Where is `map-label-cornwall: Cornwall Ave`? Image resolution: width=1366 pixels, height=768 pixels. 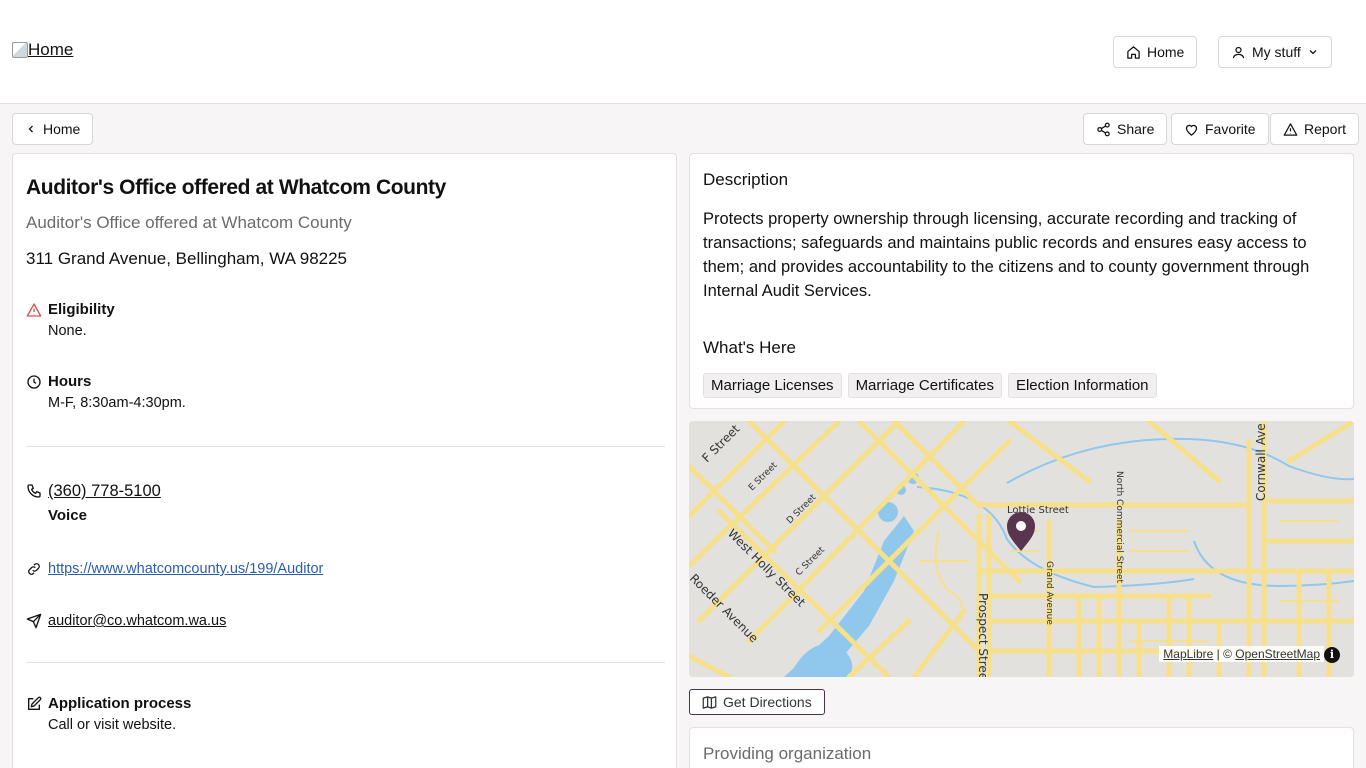 map-label-cornwall: Cornwall Ave is located at coordinates (1261, 462).